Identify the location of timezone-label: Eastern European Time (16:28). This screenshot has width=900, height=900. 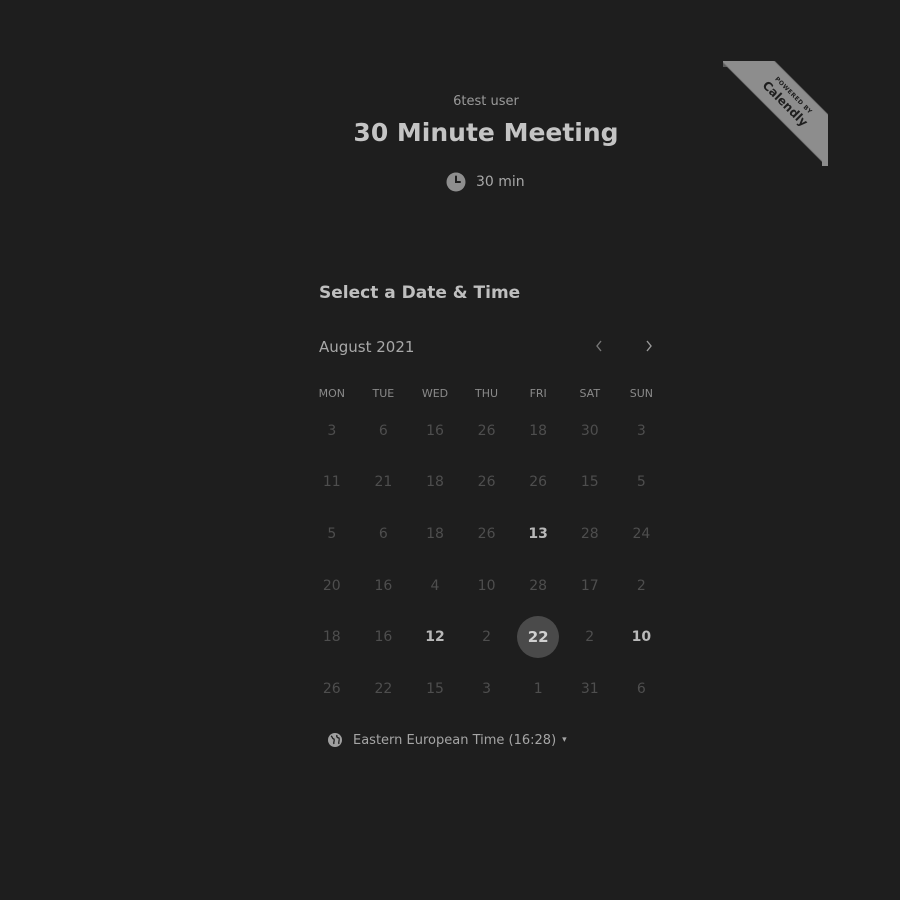
(455, 740).